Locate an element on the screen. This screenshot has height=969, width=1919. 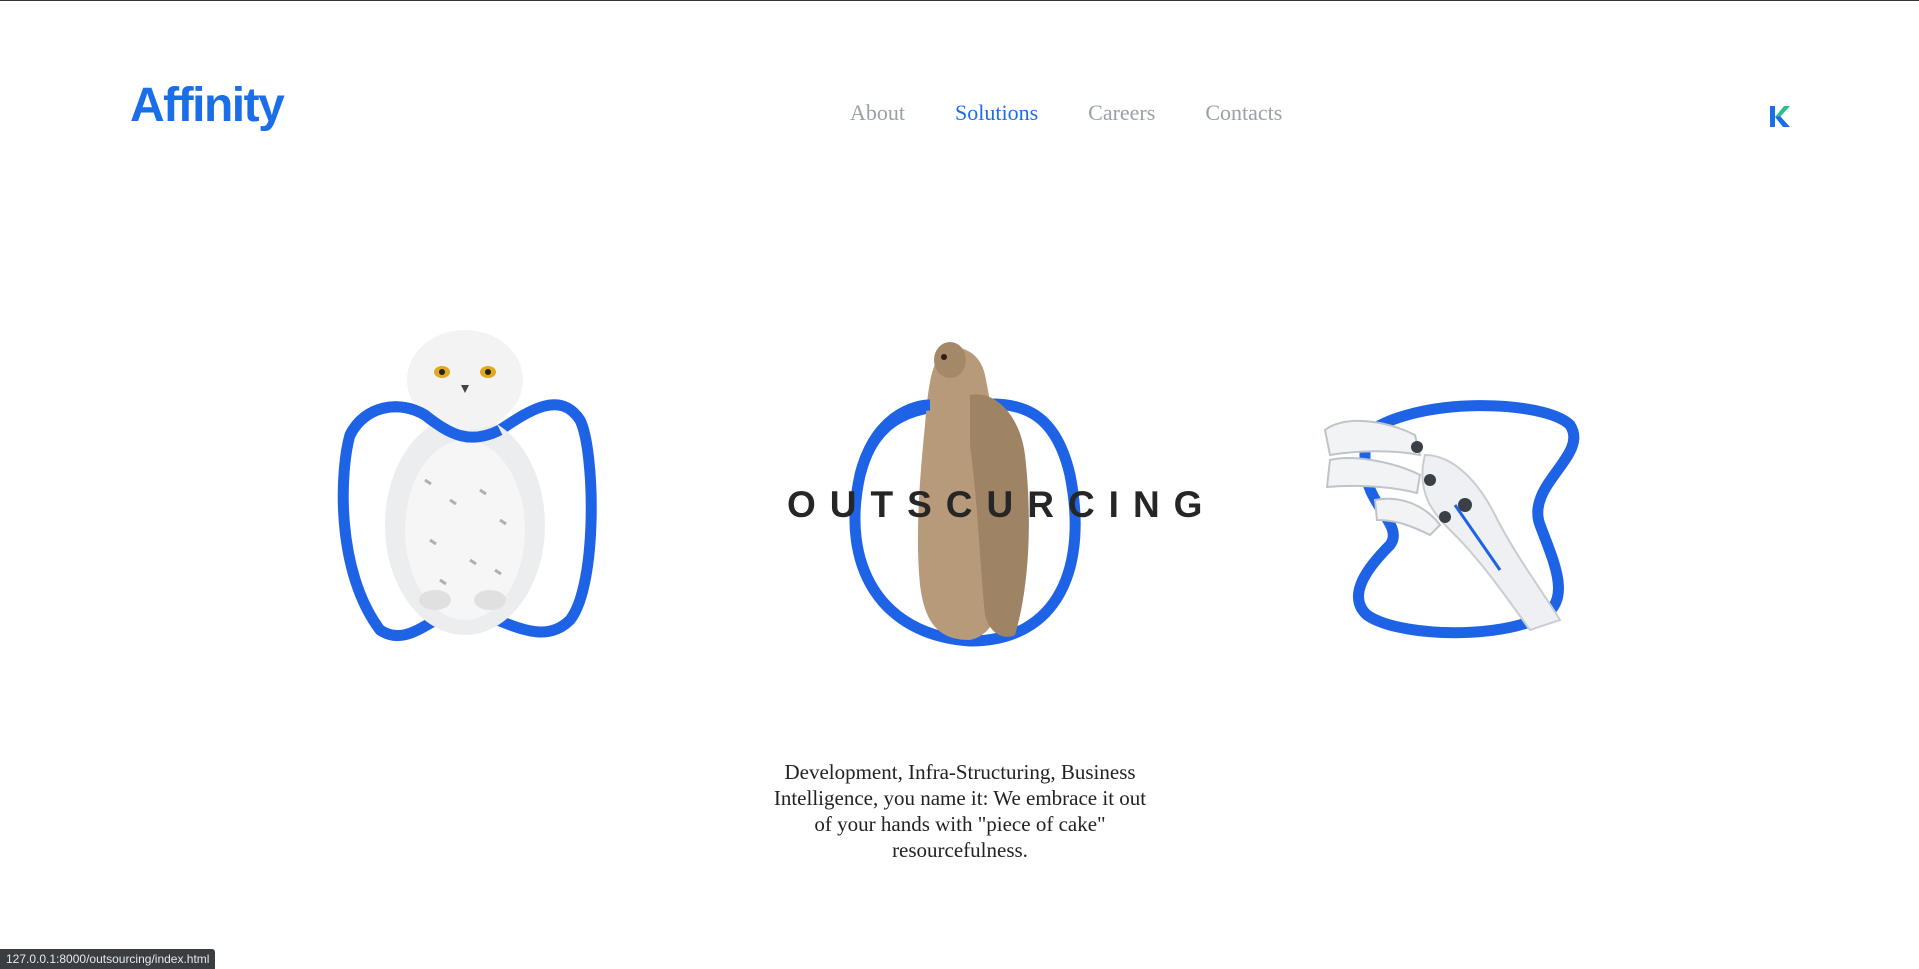
status-bar-url: 127.0.0.1:8000/outsourcing/index.html is located at coordinates (108, 959).